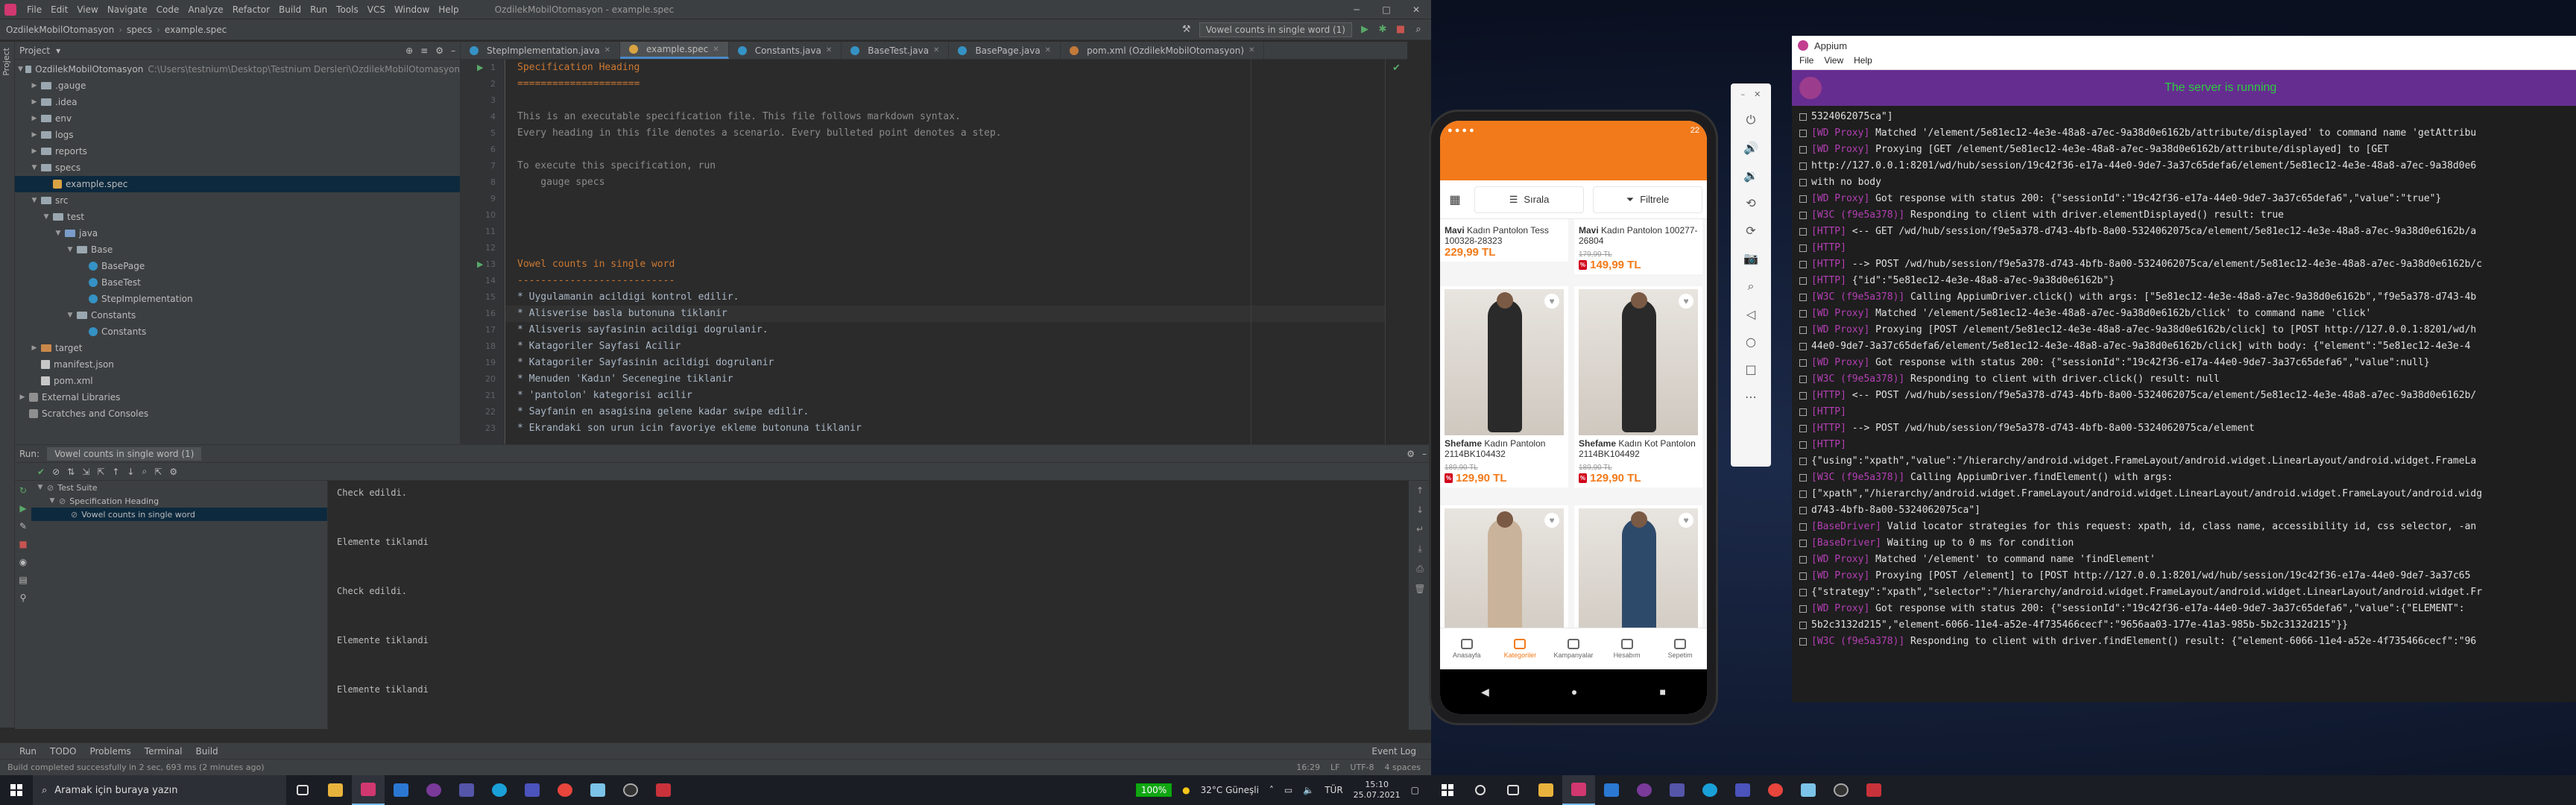  I want to click on arrow-up-icon: ↑, so click(1420, 490).